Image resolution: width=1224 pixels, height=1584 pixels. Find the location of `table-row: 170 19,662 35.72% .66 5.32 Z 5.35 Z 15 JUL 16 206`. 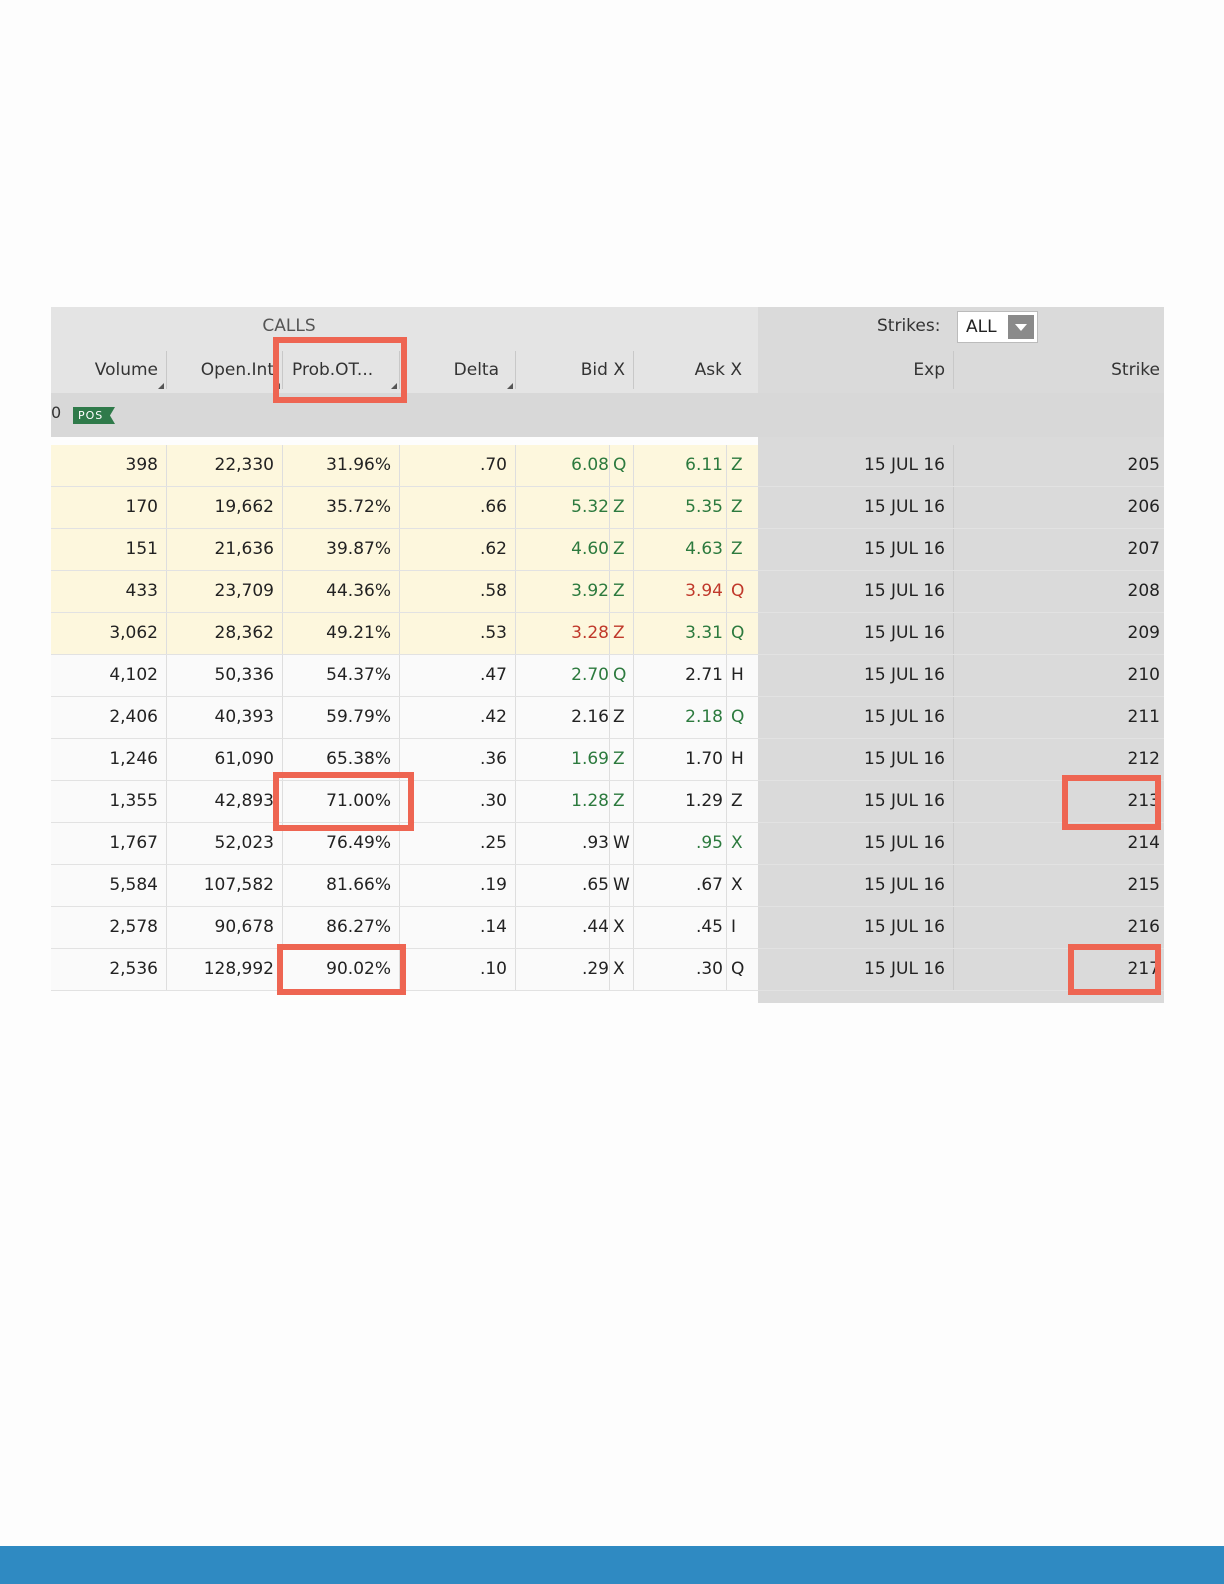

table-row: 170 19,662 35.72% .66 5.32 Z 5.35 Z 15 JUL 16 206 is located at coordinates (607, 508).